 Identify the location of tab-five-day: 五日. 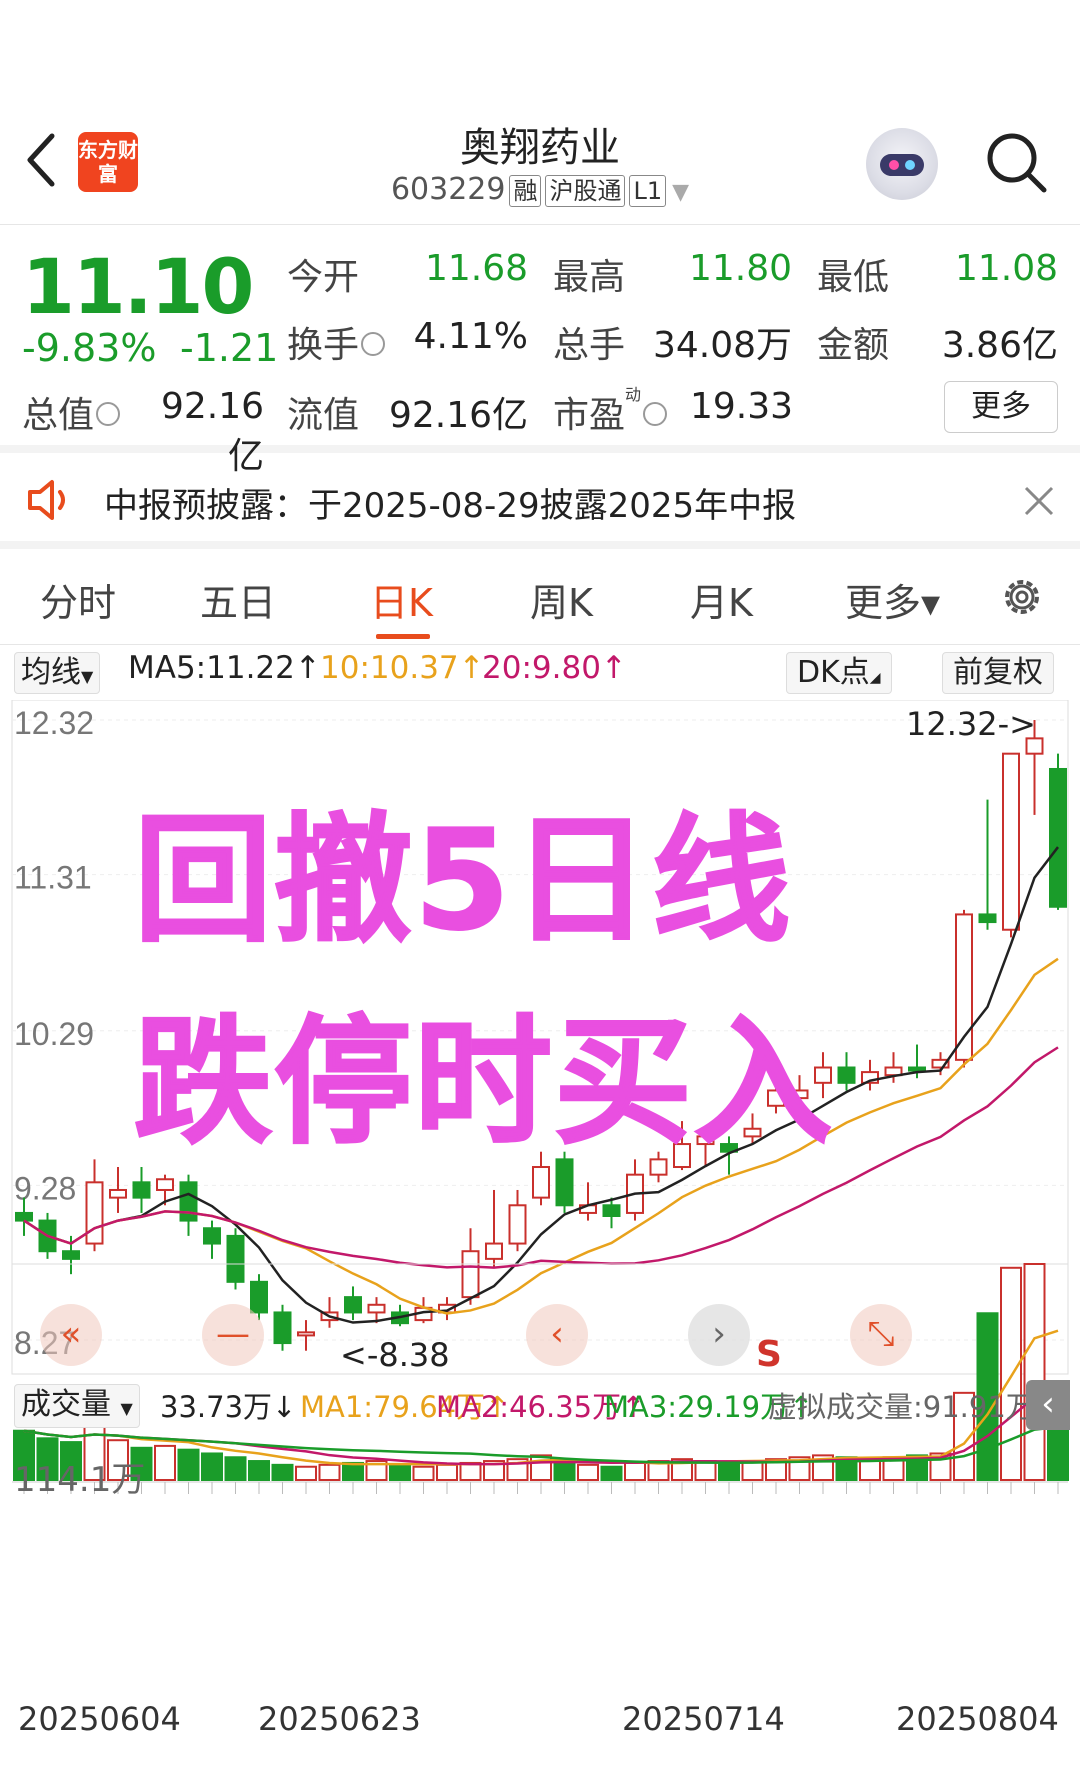
(238, 599).